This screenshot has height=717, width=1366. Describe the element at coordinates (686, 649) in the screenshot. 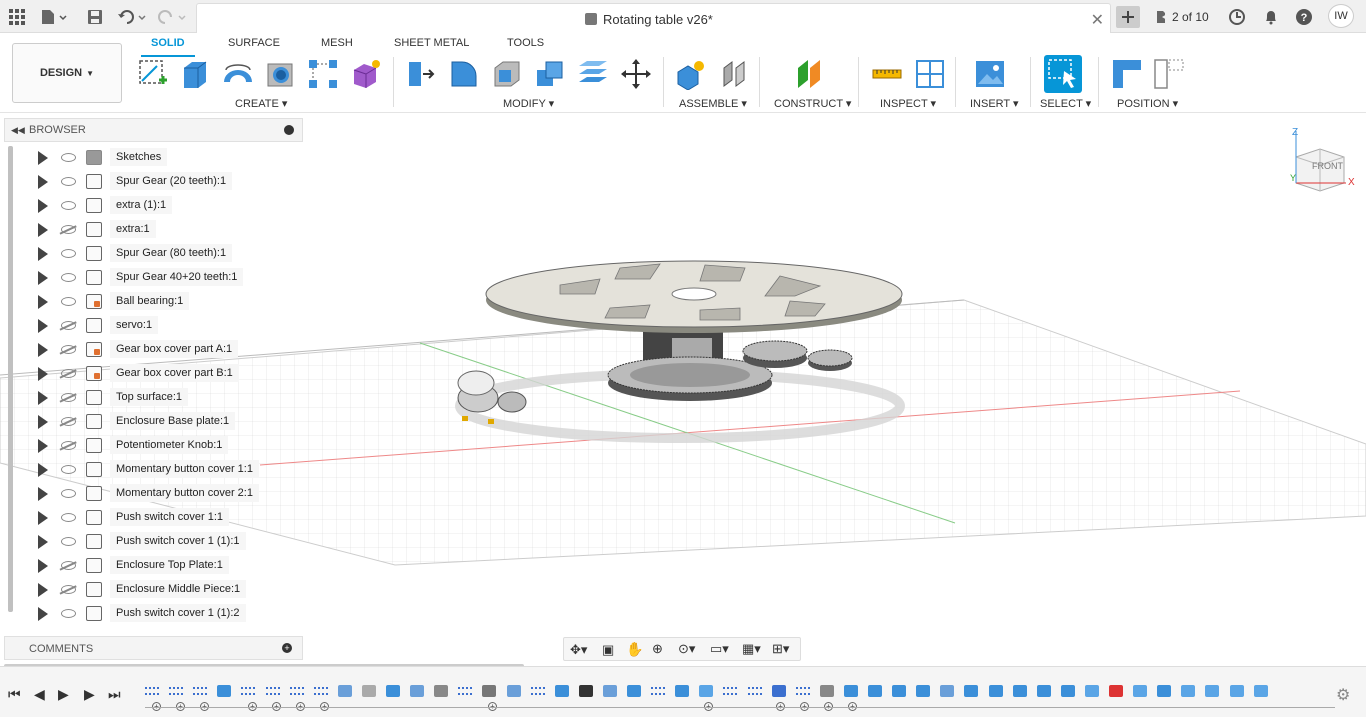

I see `fit-icon: ⊙▾` at that location.